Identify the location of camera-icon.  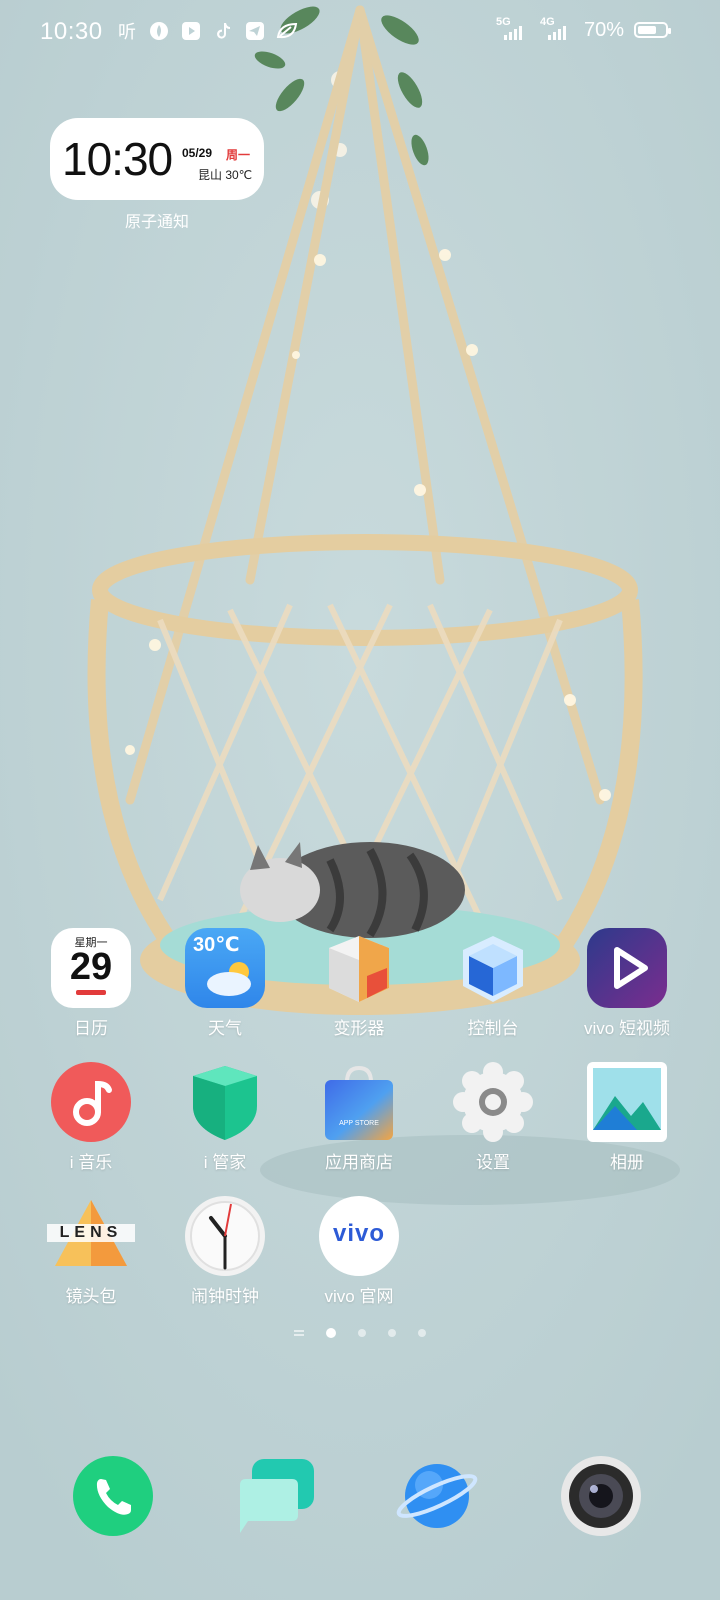
(601, 1496).